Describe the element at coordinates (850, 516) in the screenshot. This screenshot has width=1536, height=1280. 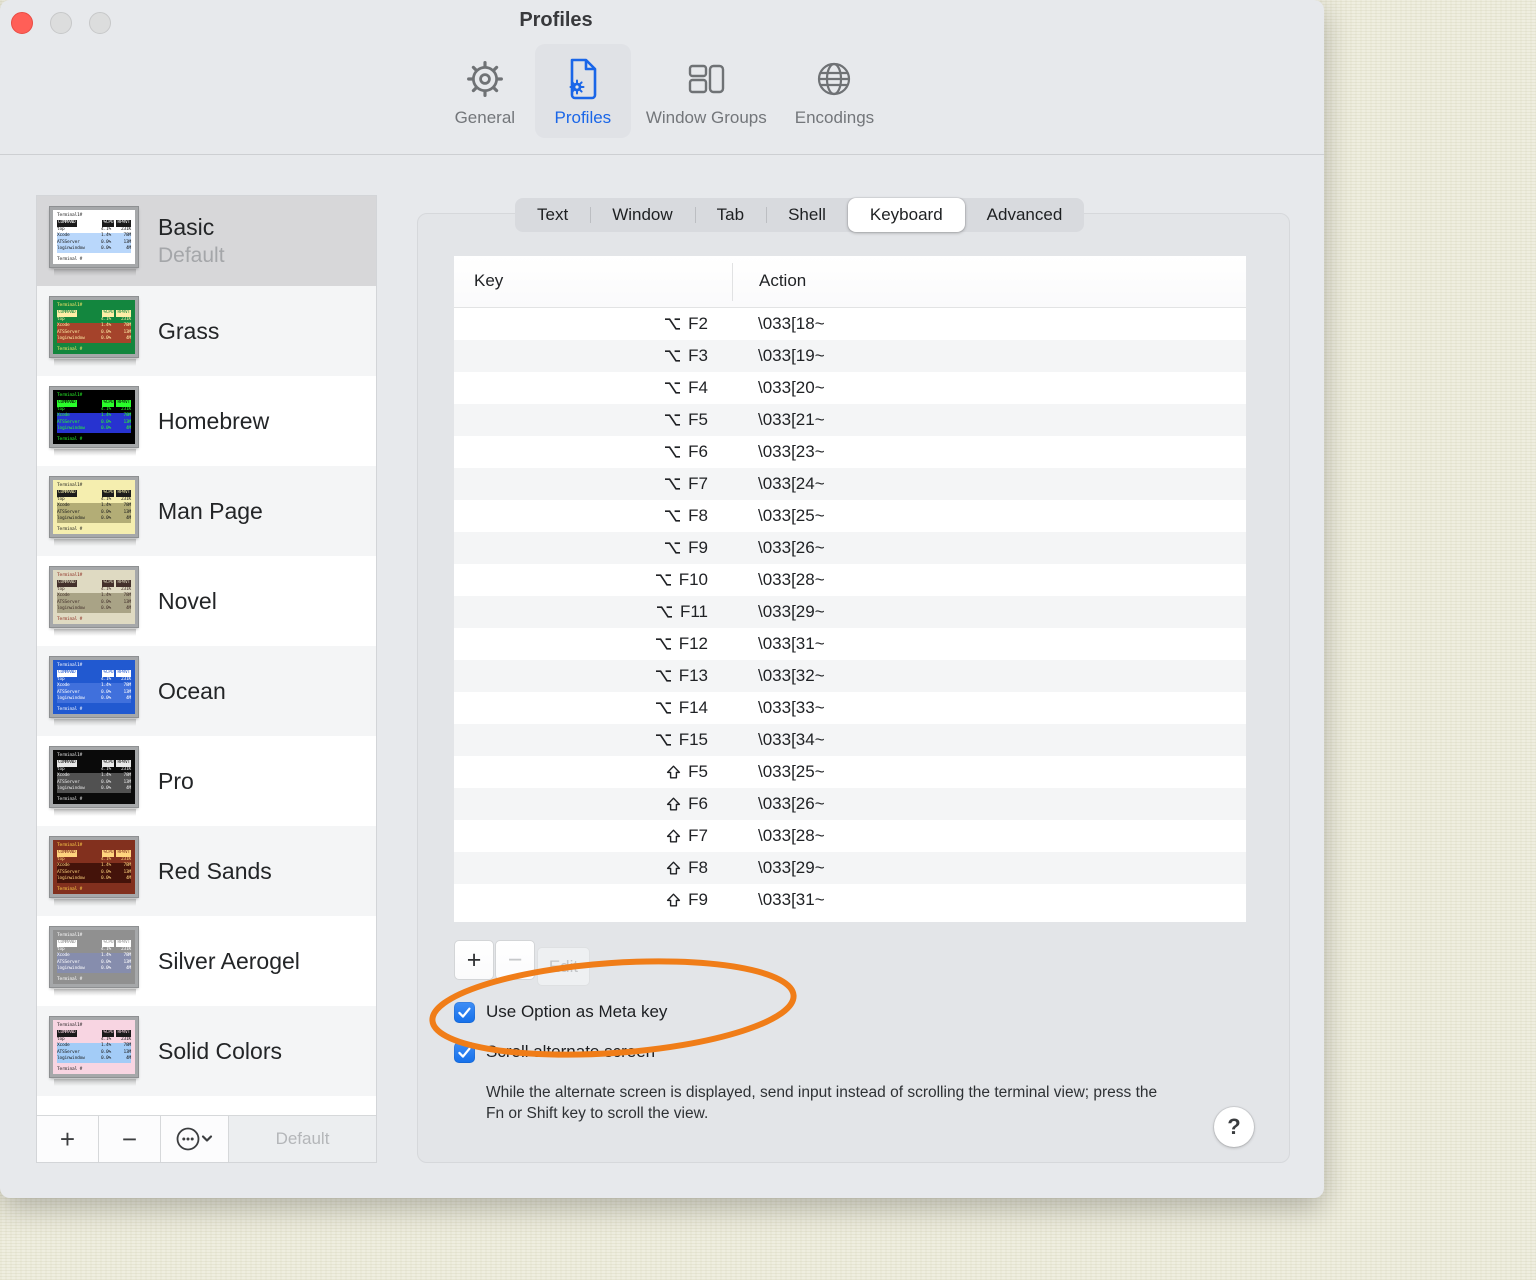
I see `table-row: F8 \033[25~` at that location.